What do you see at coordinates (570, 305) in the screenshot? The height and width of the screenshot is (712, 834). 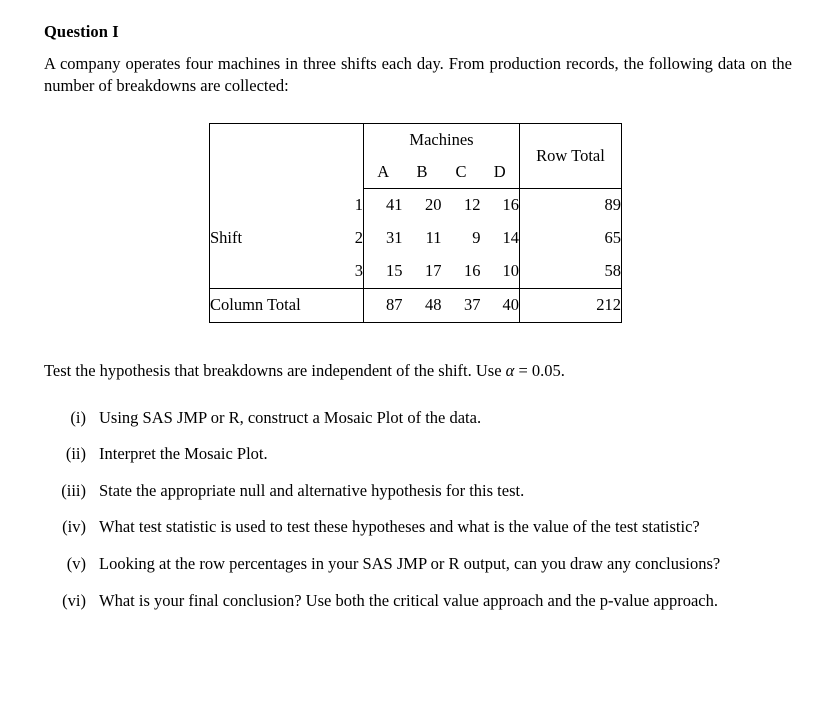 I see `grand-total: 212` at bounding box center [570, 305].